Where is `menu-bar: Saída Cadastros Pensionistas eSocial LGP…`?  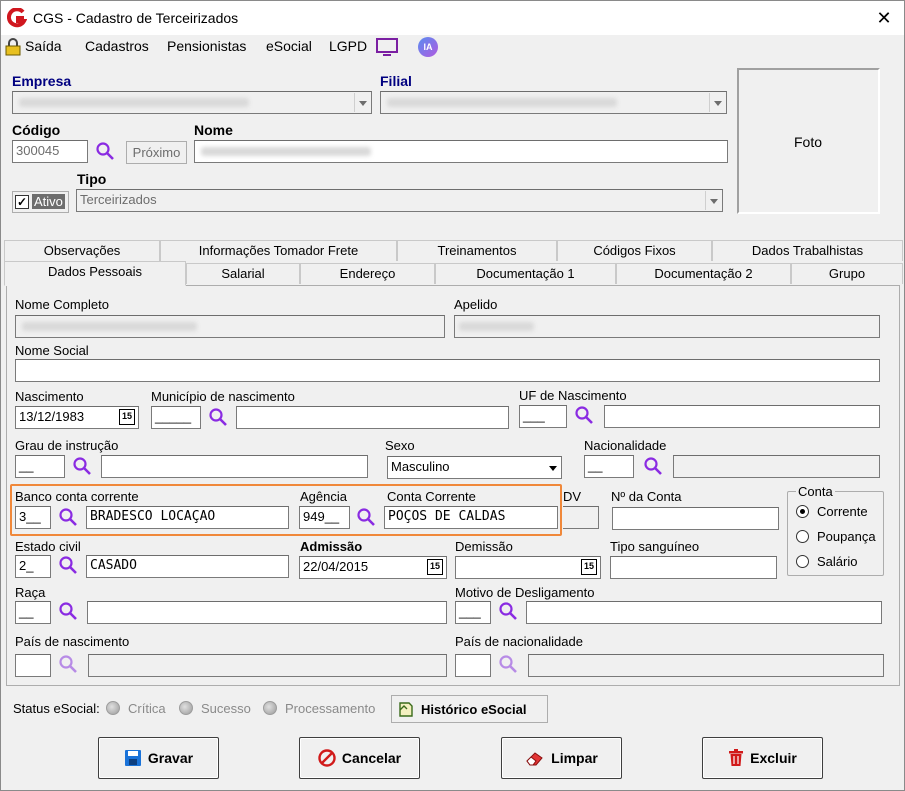 menu-bar: Saída Cadastros Pensionistas eSocial LGP… is located at coordinates (452, 47).